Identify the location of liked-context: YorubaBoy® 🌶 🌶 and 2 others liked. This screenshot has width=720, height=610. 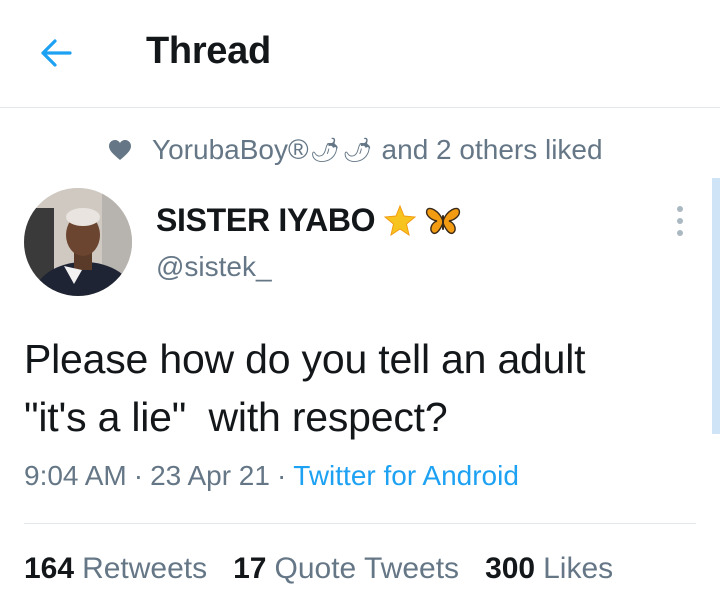
(355, 150).